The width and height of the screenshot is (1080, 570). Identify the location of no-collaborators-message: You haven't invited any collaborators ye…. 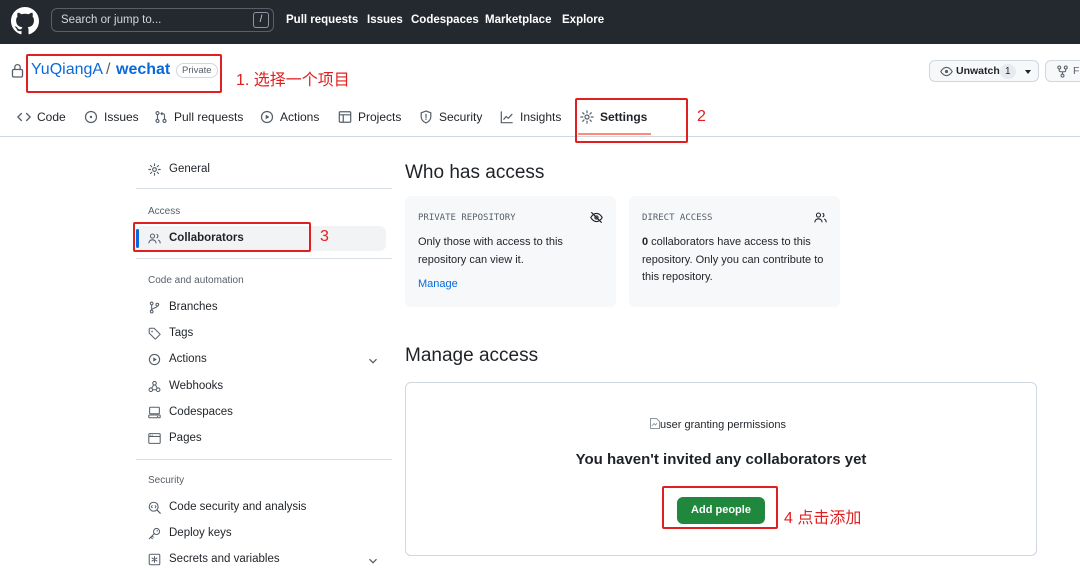
(721, 459).